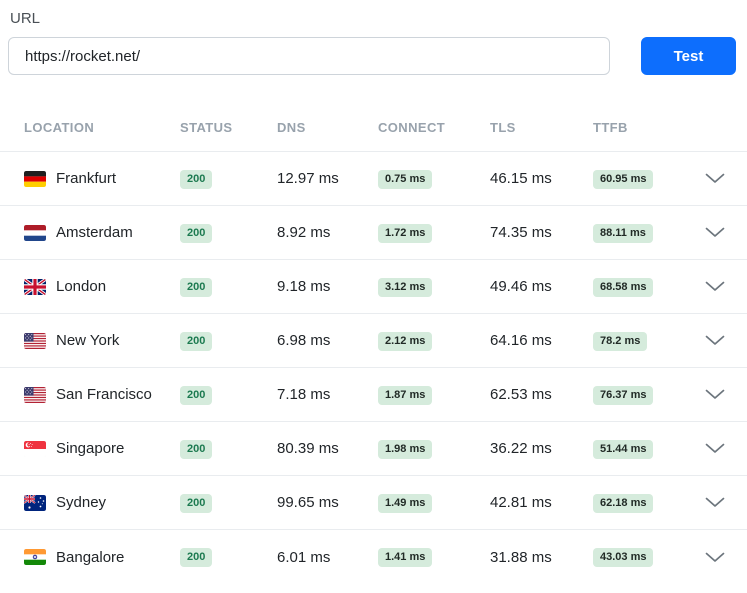 The image size is (747, 593). I want to click on location-label: San Francisco, so click(104, 394).